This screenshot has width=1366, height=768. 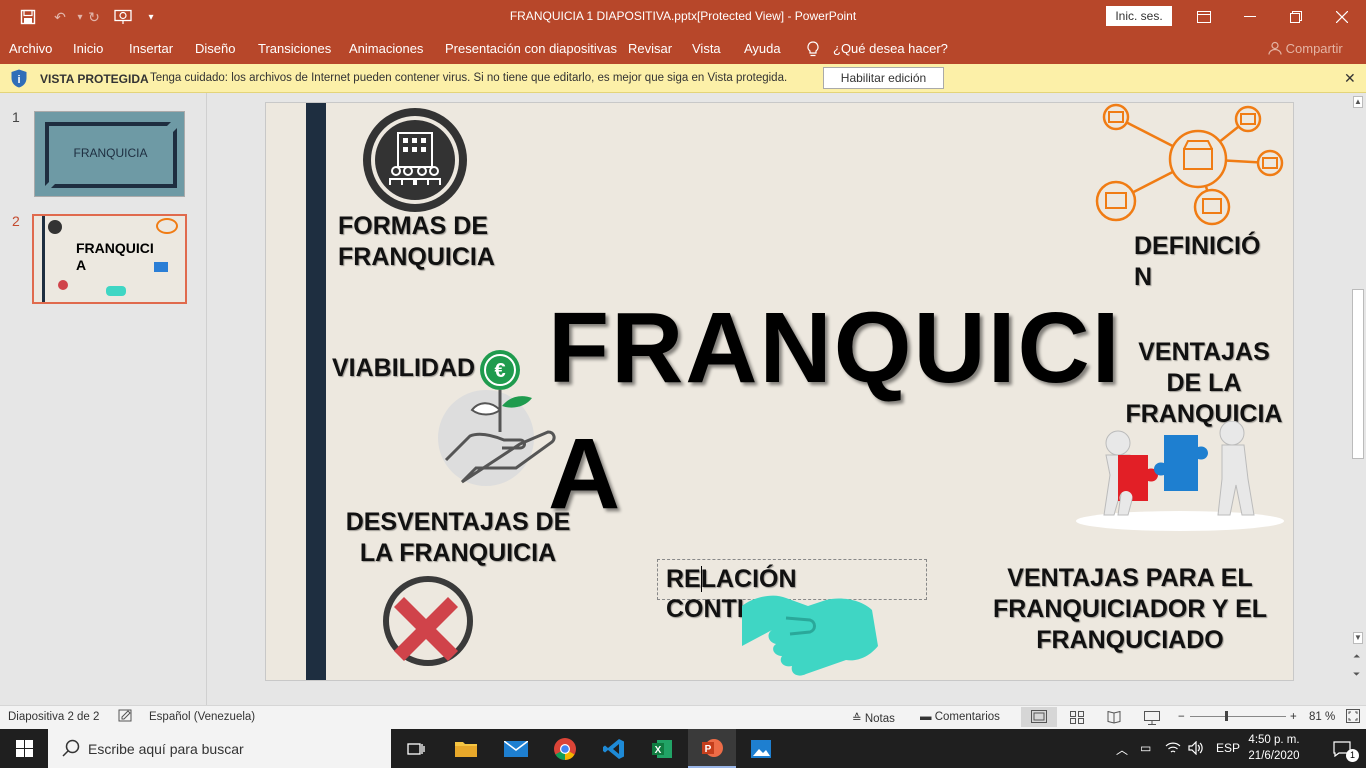 What do you see at coordinates (161, 267) in the screenshot?
I see `puzzle-icon` at bounding box center [161, 267].